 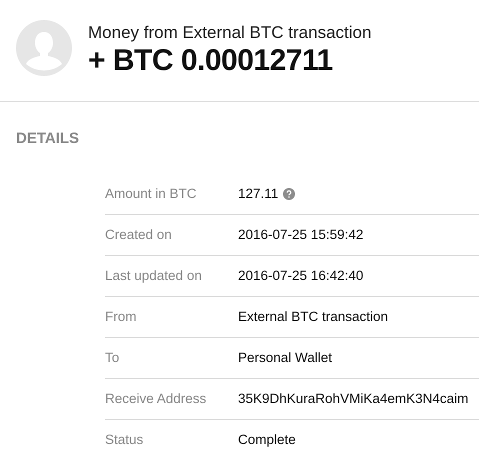 What do you see at coordinates (139, 235) in the screenshot?
I see `detail-label: Created on` at bounding box center [139, 235].